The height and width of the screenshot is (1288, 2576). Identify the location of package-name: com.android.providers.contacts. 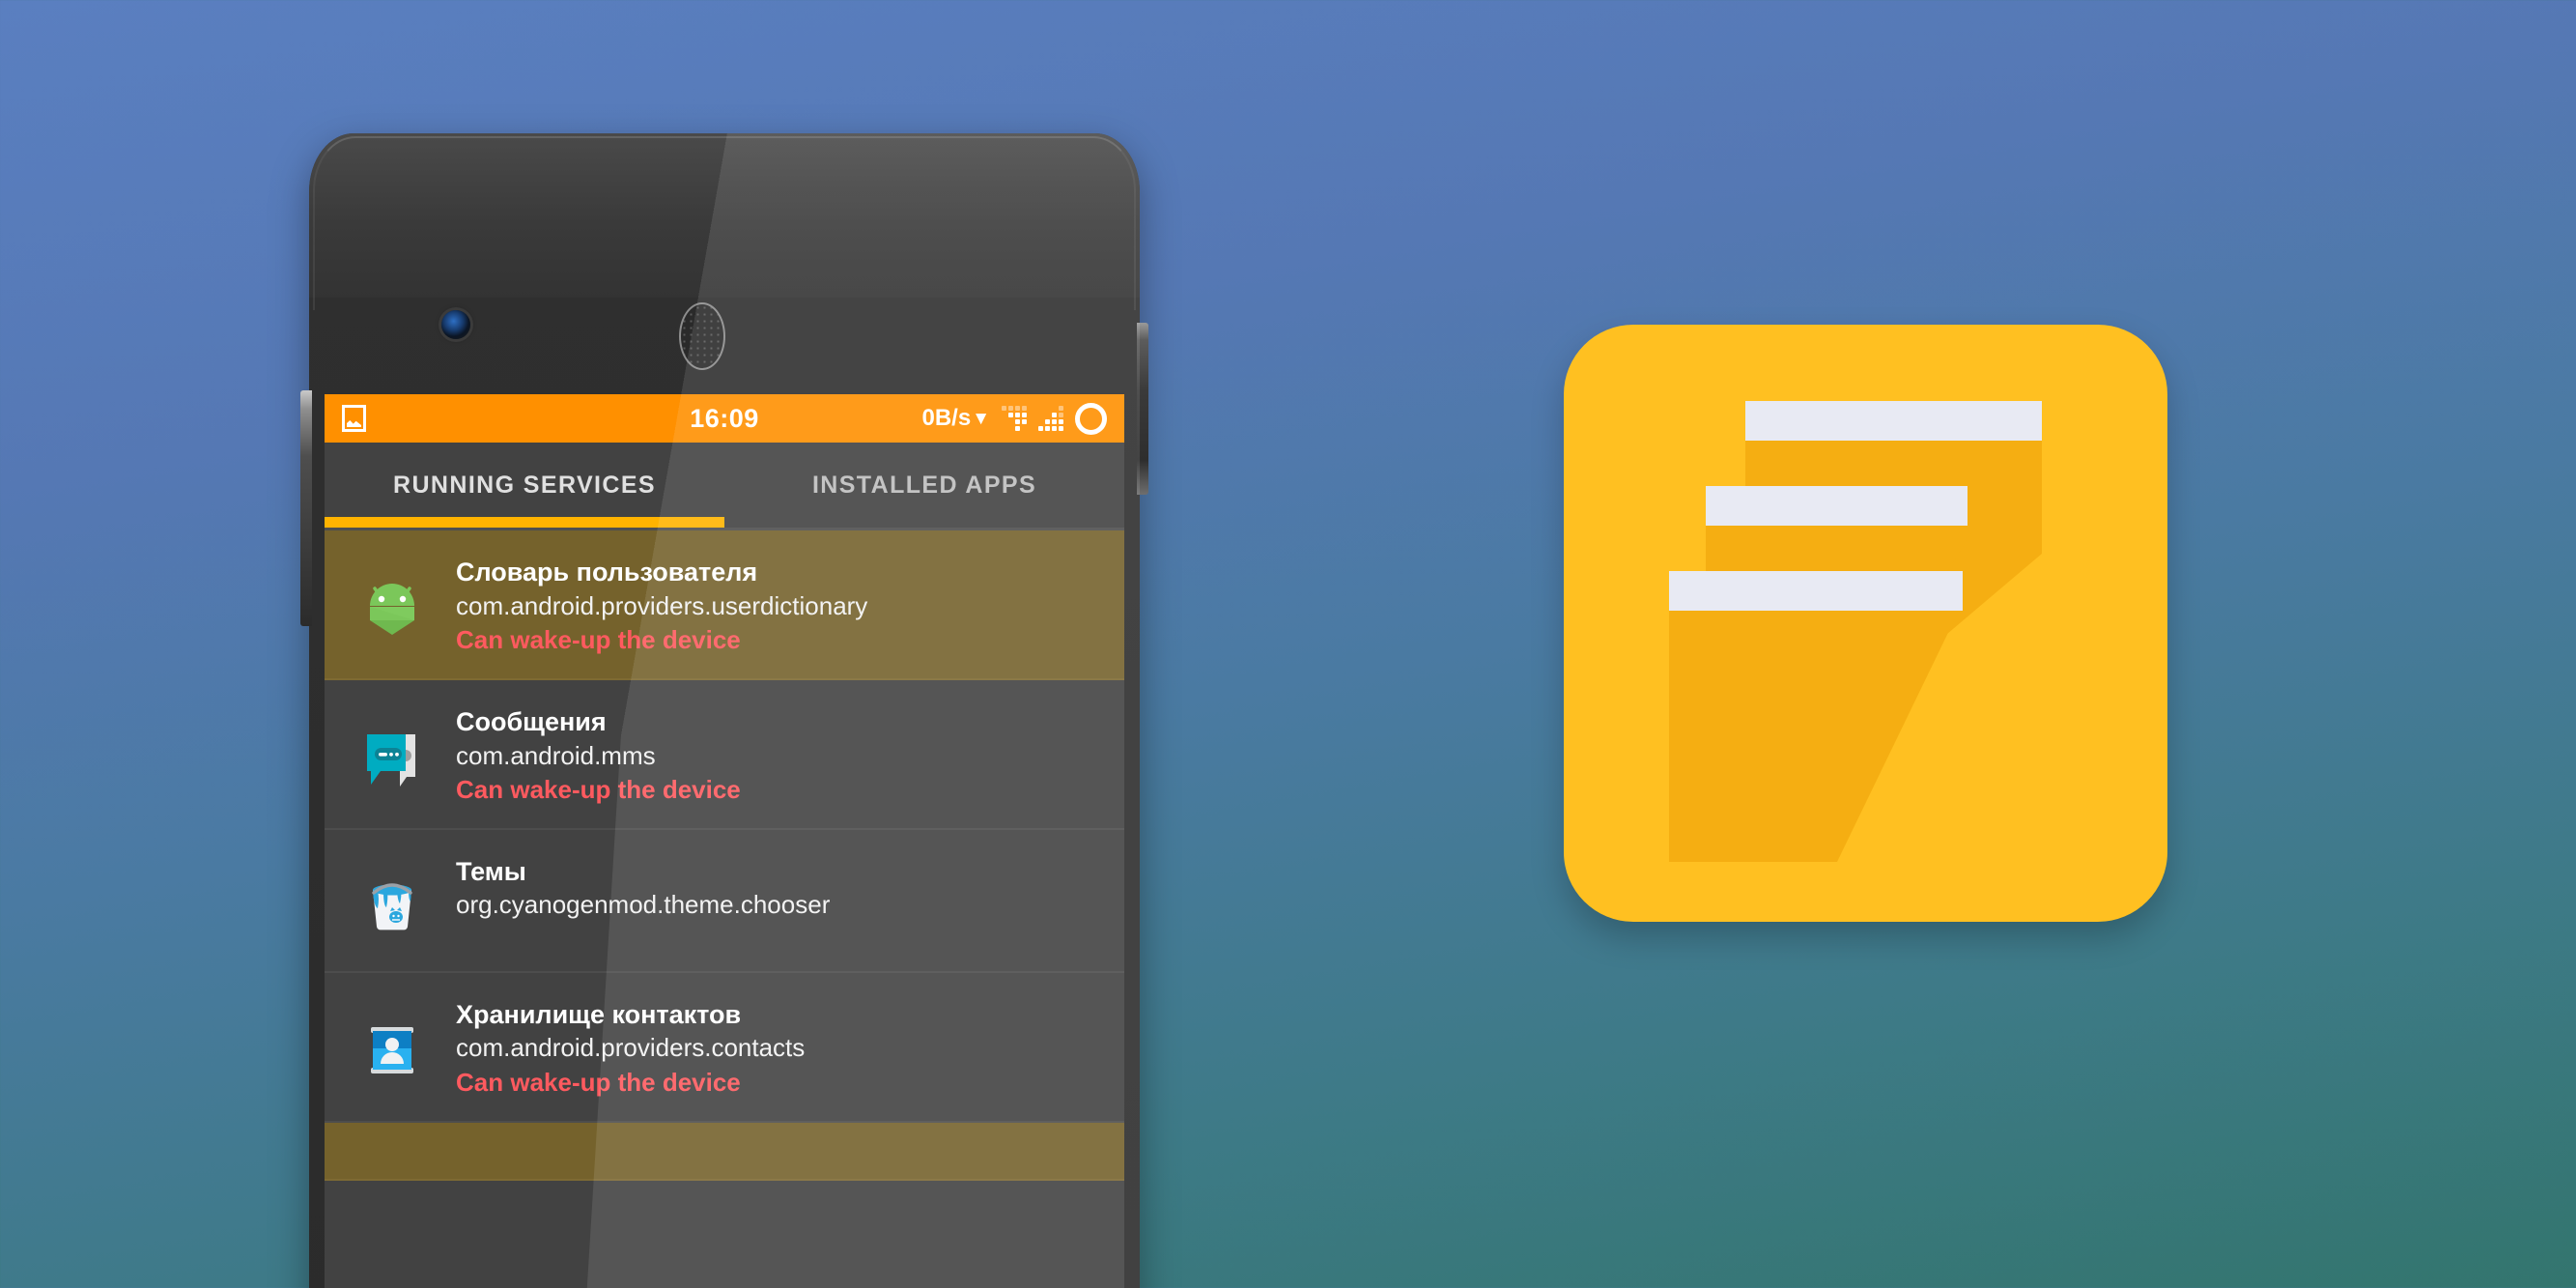
(631, 1048).